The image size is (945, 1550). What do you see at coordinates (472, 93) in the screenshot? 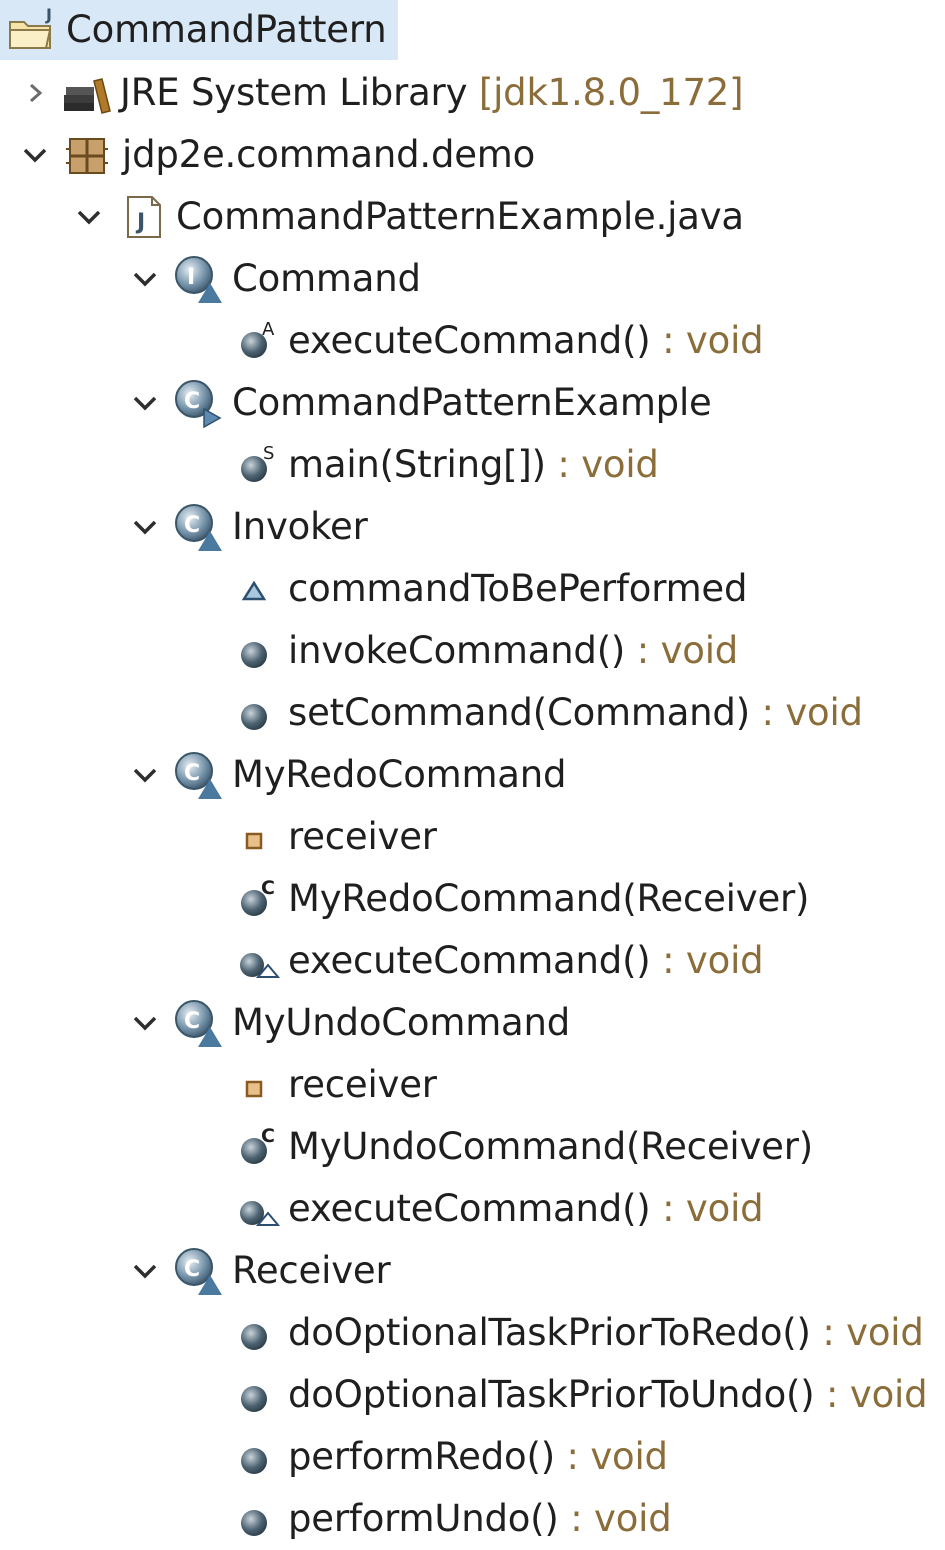
I see `tree-item-jre-library: JRE System Library [jdk1.8.0_172]` at bounding box center [472, 93].